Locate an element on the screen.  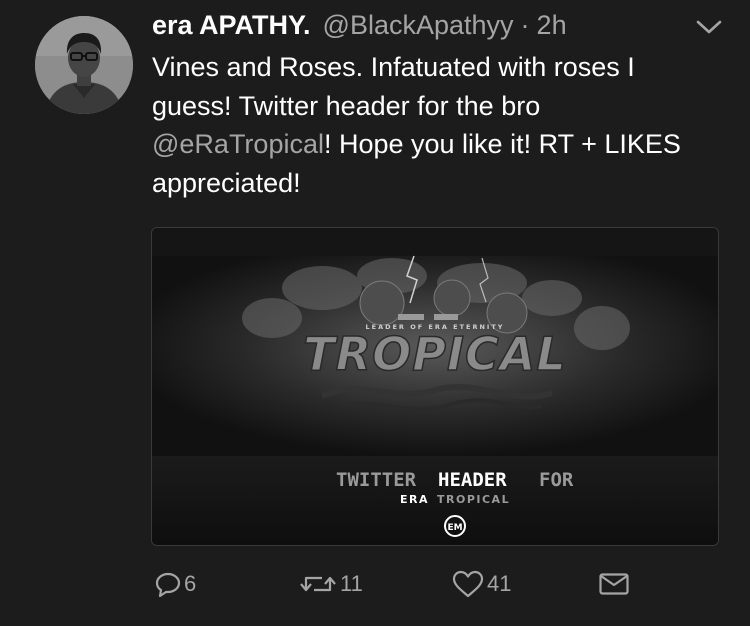
reply-button: 6 is located at coordinates (175, 584).